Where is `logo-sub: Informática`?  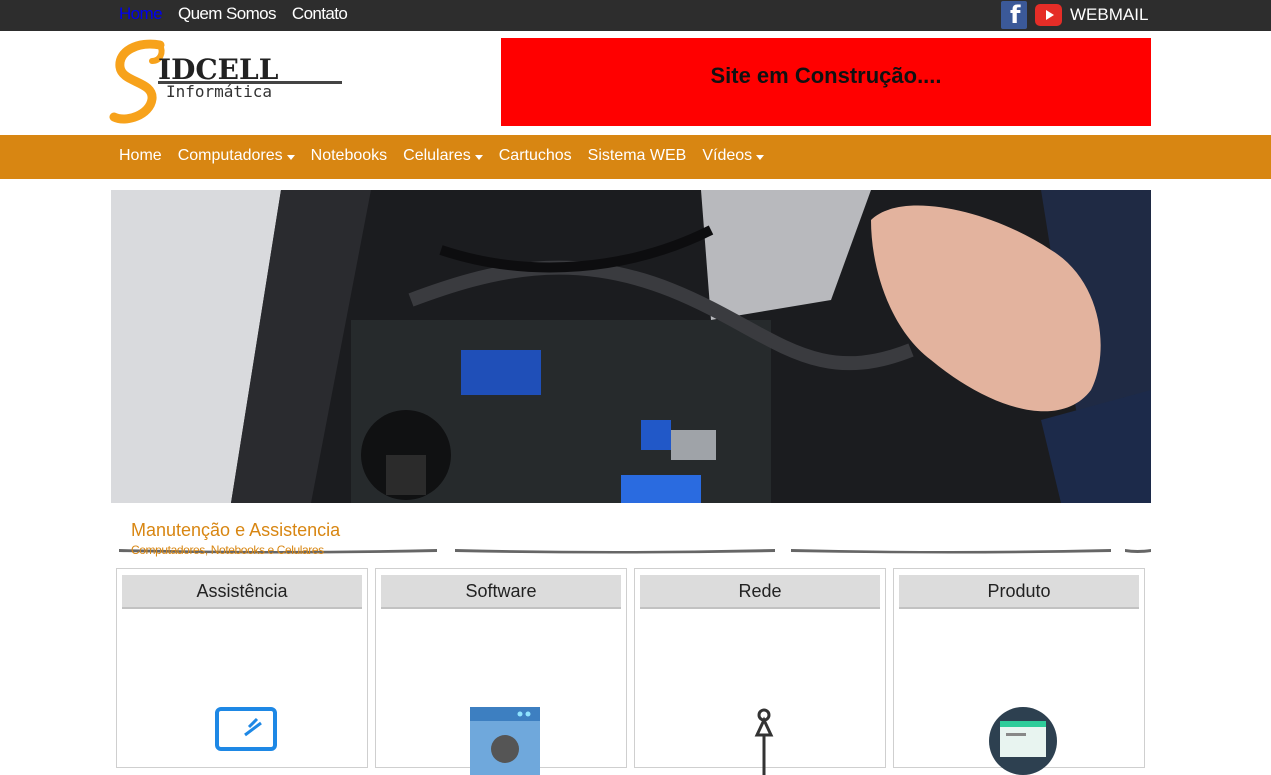
logo-sub: Informática is located at coordinates (219, 91).